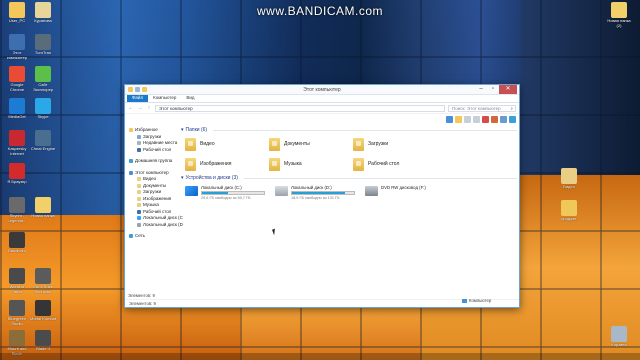  What do you see at coordinates (43, 109) in the screenshot?
I see `desktop-icon-l-7: Skype` at bounding box center [43, 109].